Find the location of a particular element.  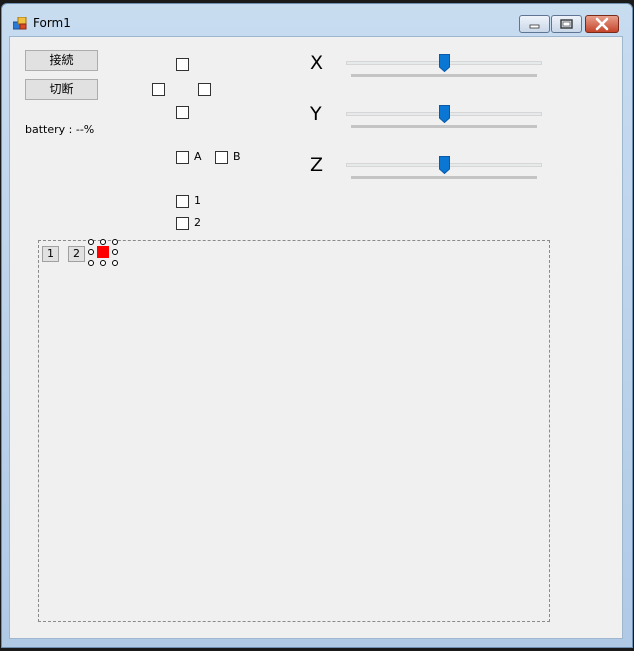

dpad-up-checkbox is located at coordinates (182, 64).